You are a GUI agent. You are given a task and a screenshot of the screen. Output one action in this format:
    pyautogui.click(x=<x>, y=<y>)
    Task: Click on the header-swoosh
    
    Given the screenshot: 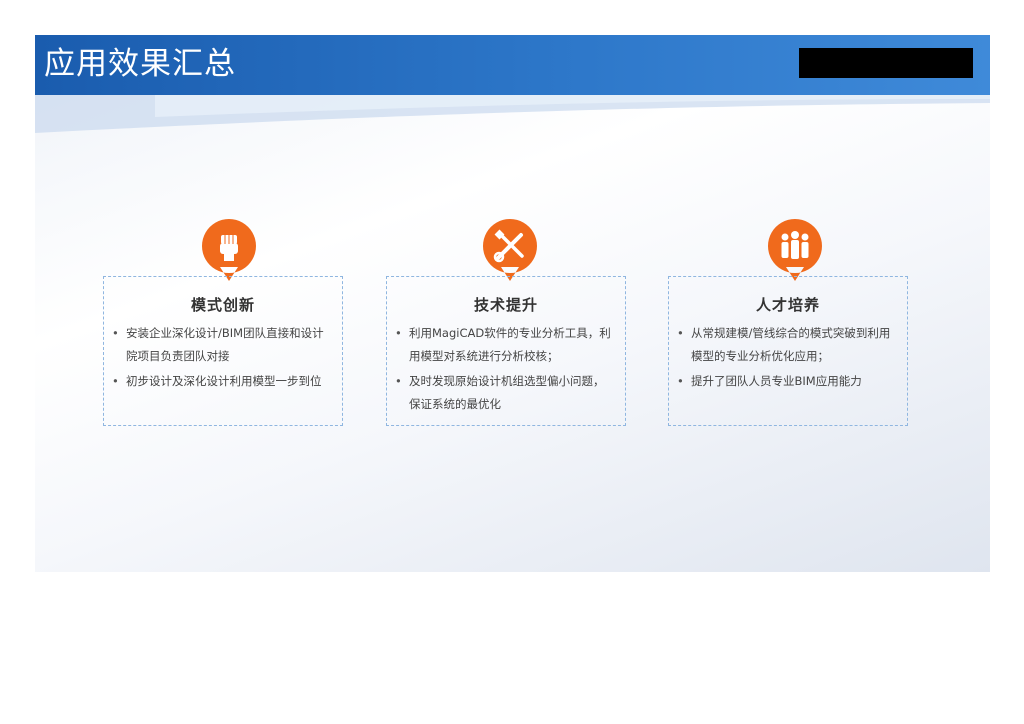 What is the action you would take?
    pyautogui.click(x=512, y=114)
    